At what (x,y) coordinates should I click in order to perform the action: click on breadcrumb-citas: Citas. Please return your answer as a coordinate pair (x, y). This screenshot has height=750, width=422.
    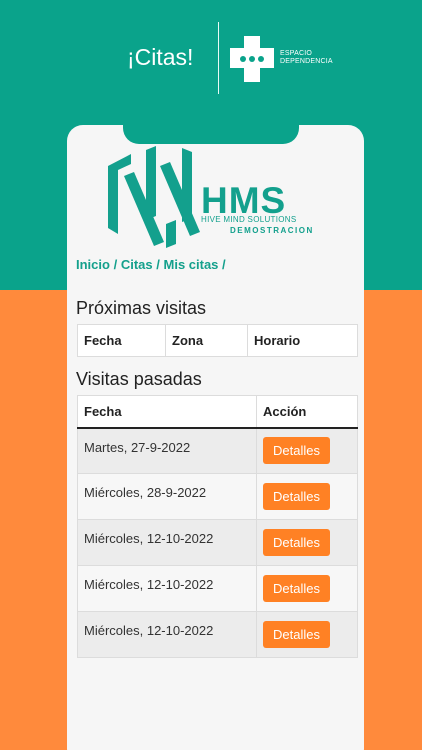
    Looking at the image, I should click on (137, 264).